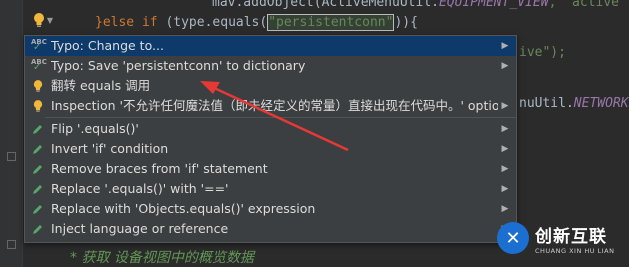 The height and width of the screenshot is (267, 629). I want to click on menu-separator, so click(280, 117).